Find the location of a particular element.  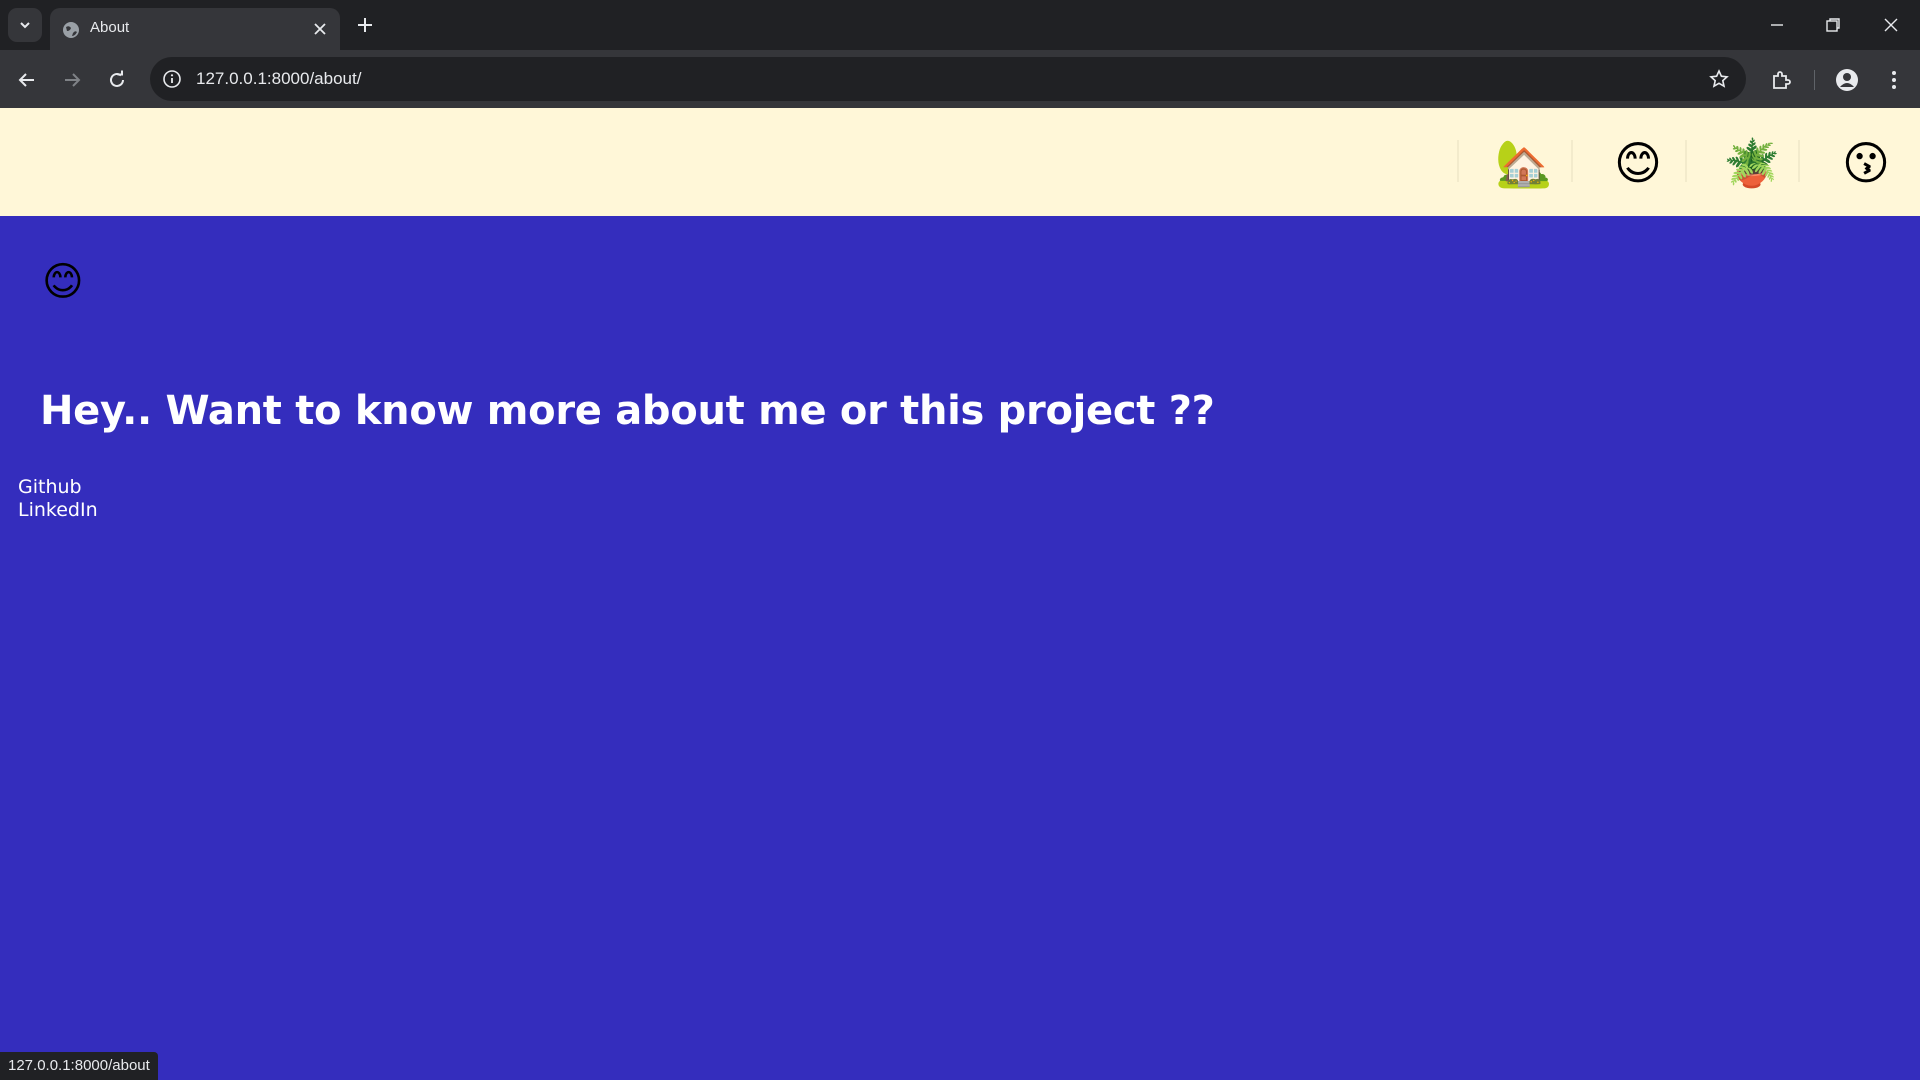

status-bar-url: 127.0.0.1:8000/about is located at coordinates (79, 1066).